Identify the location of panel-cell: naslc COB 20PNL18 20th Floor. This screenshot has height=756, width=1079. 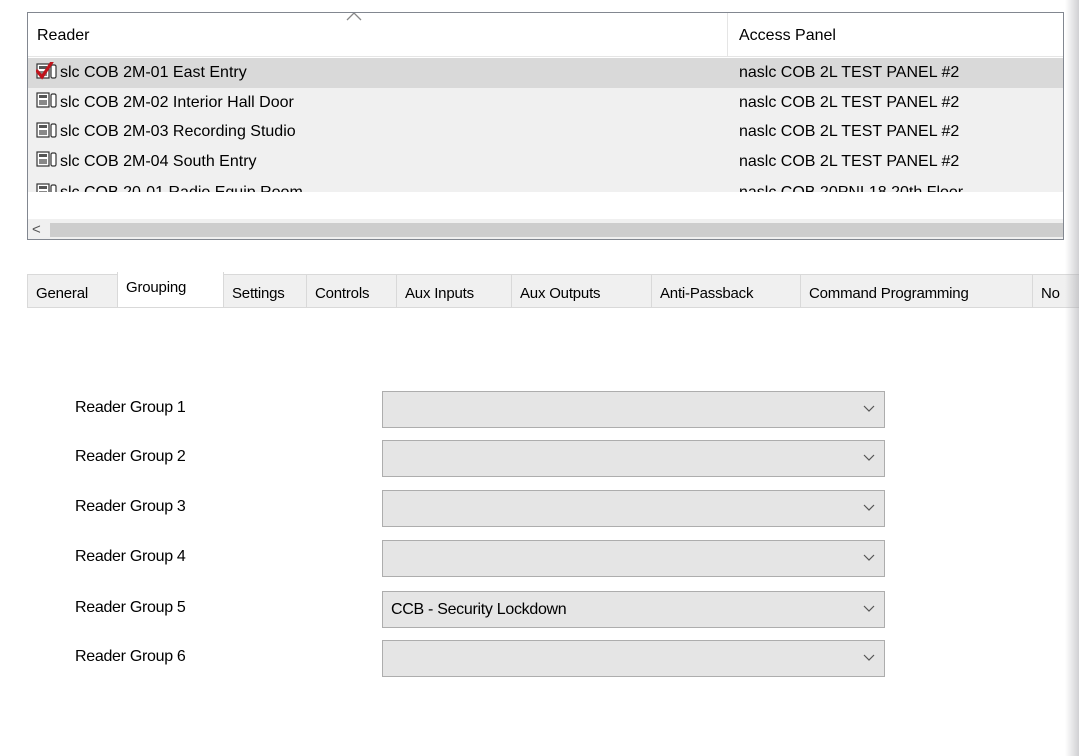
(851, 185).